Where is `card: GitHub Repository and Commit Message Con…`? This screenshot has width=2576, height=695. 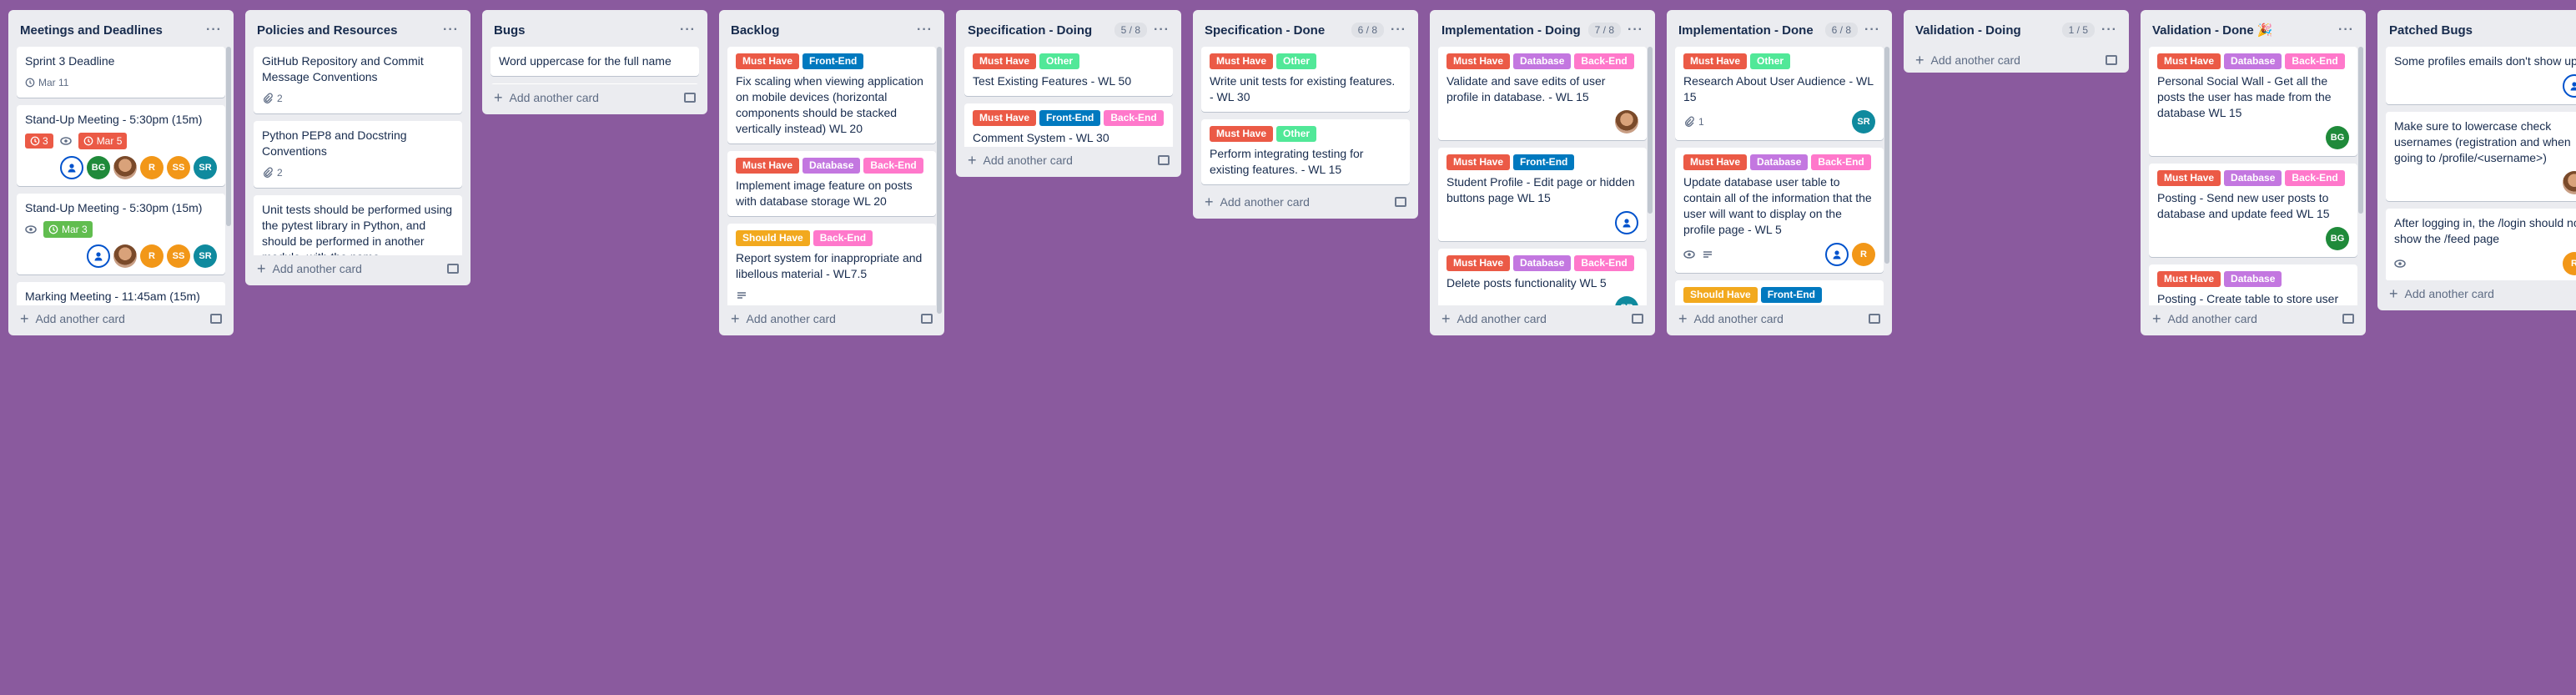 card: GitHub Repository and Commit Message Con… is located at coordinates (358, 80).